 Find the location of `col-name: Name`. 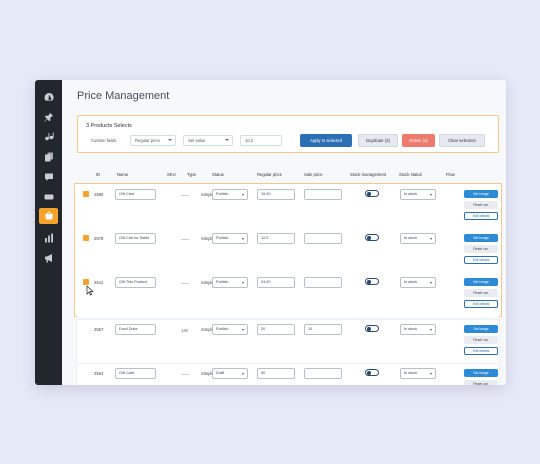

col-name: Name is located at coordinates (122, 174).